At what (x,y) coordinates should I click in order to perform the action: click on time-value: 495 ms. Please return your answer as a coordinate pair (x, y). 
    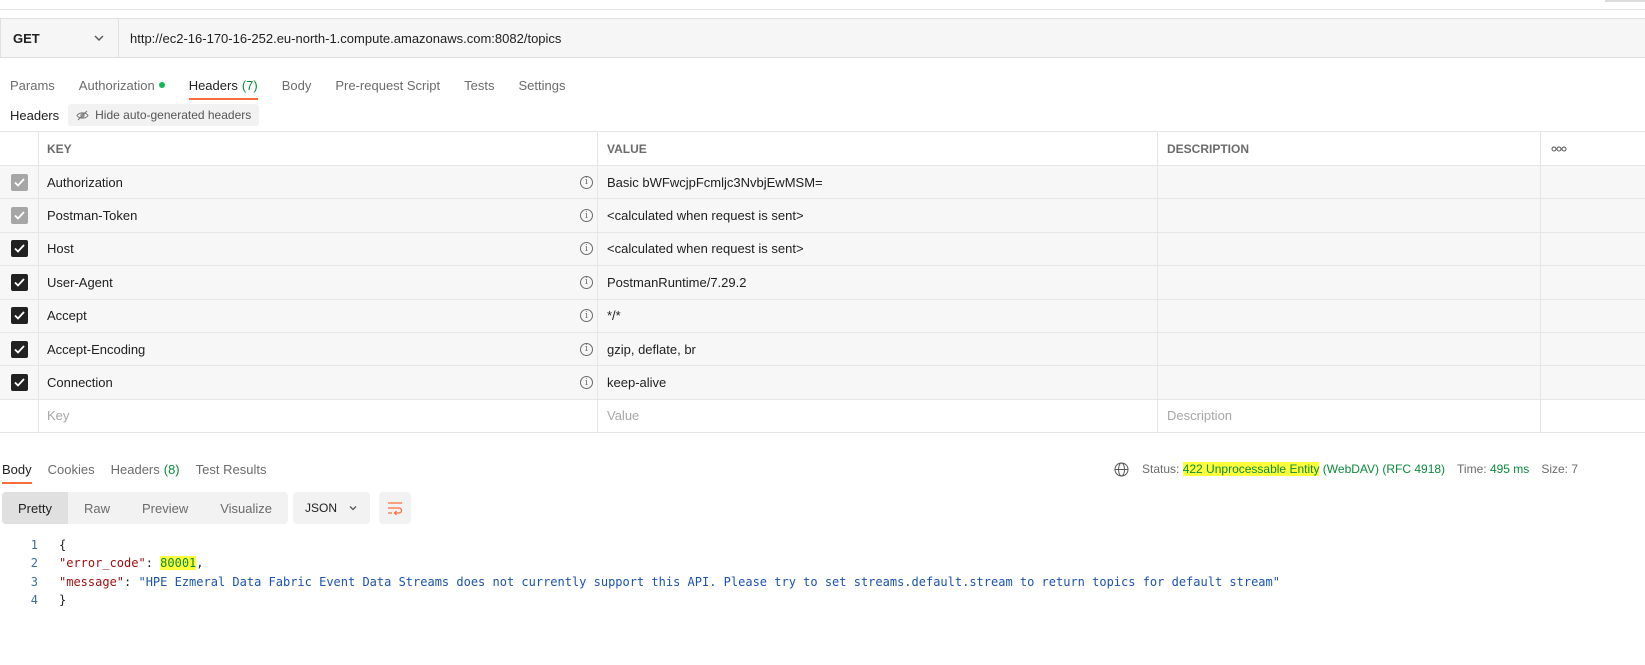
    Looking at the image, I should click on (1509, 469).